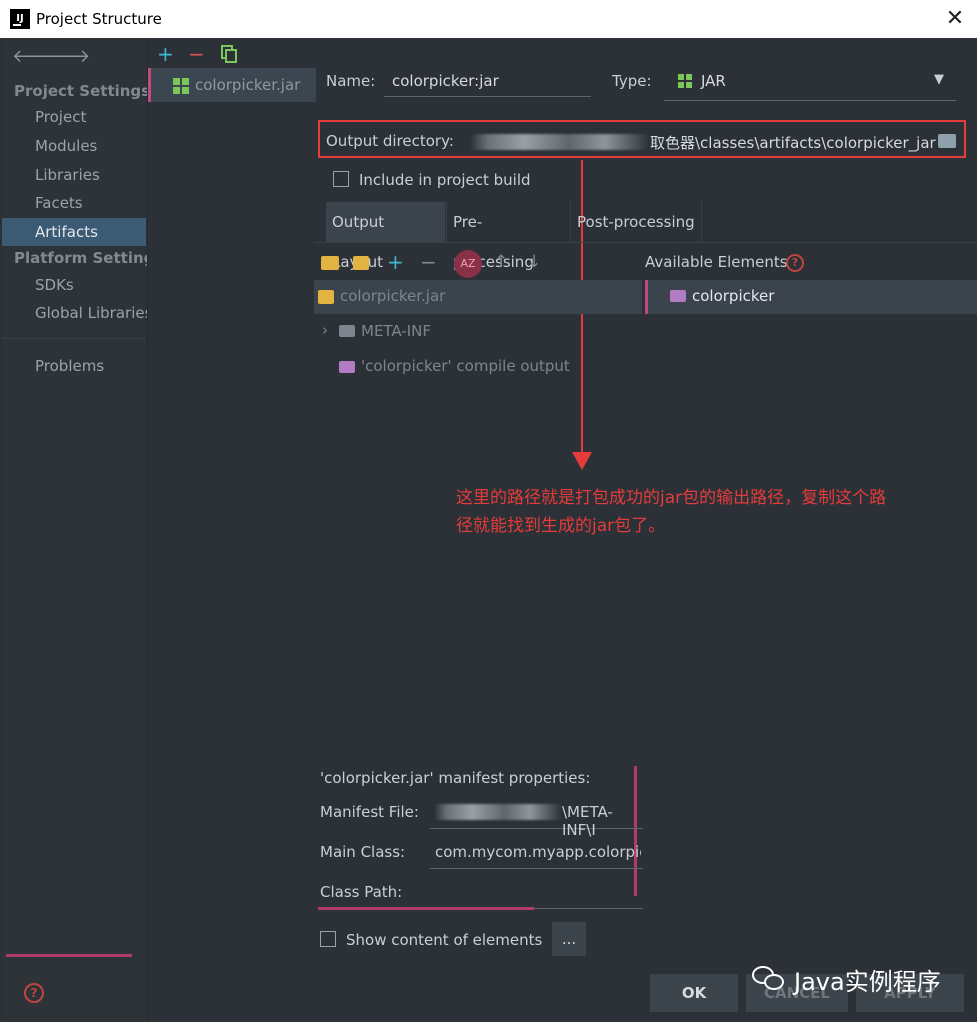 This screenshot has width=977, height=1022. I want to click on manifest-header: 'colorpicker.jar' manifest properties:, so click(455, 778).